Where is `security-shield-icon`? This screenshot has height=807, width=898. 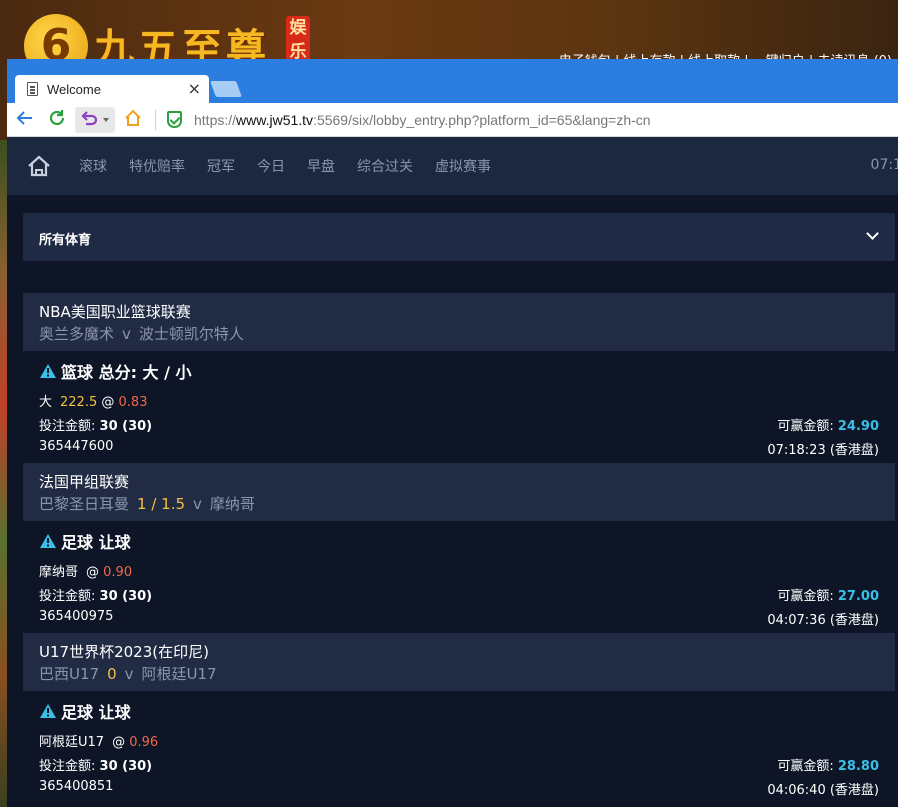
security-shield-icon is located at coordinates (174, 119).